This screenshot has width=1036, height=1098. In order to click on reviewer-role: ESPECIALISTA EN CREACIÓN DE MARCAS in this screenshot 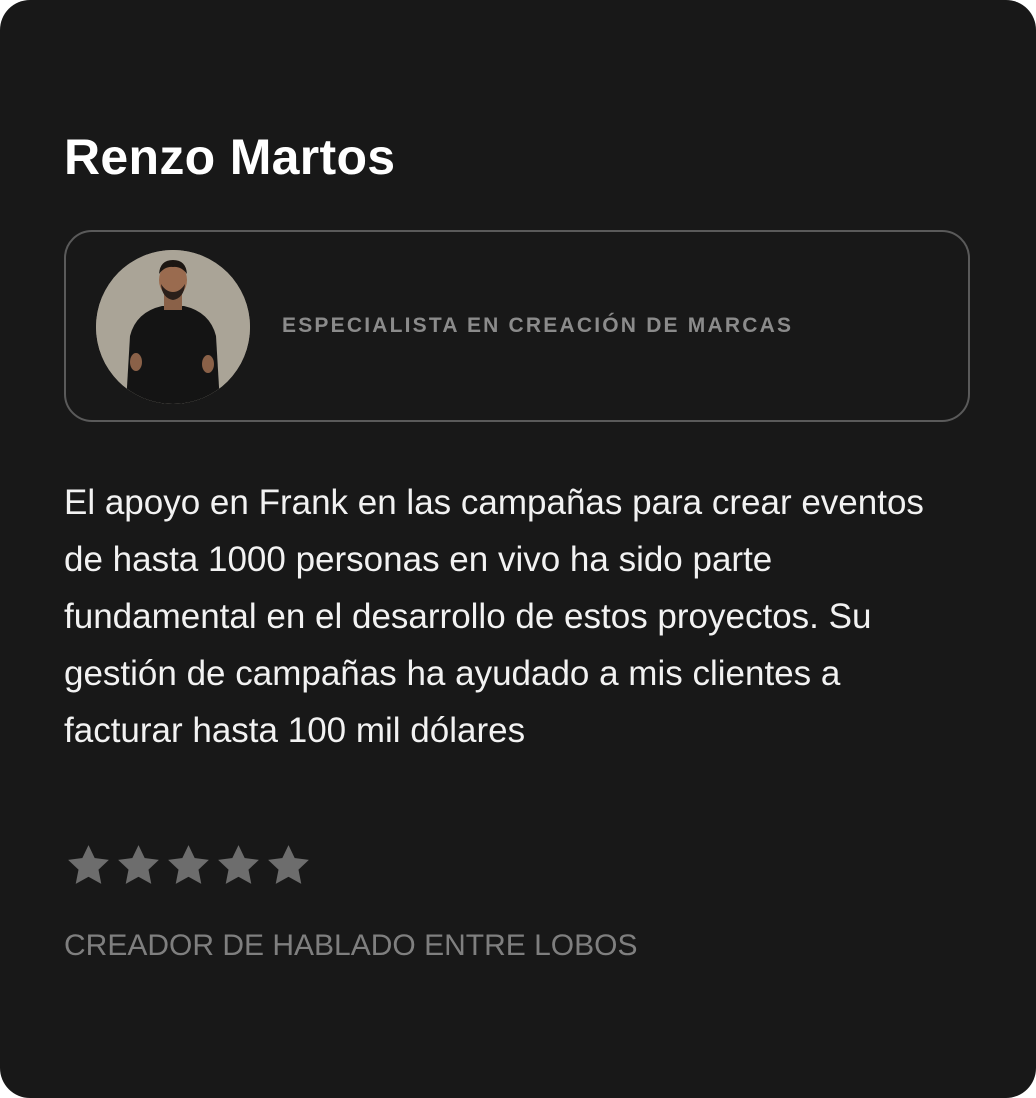, I will do `click(538, 325)`.